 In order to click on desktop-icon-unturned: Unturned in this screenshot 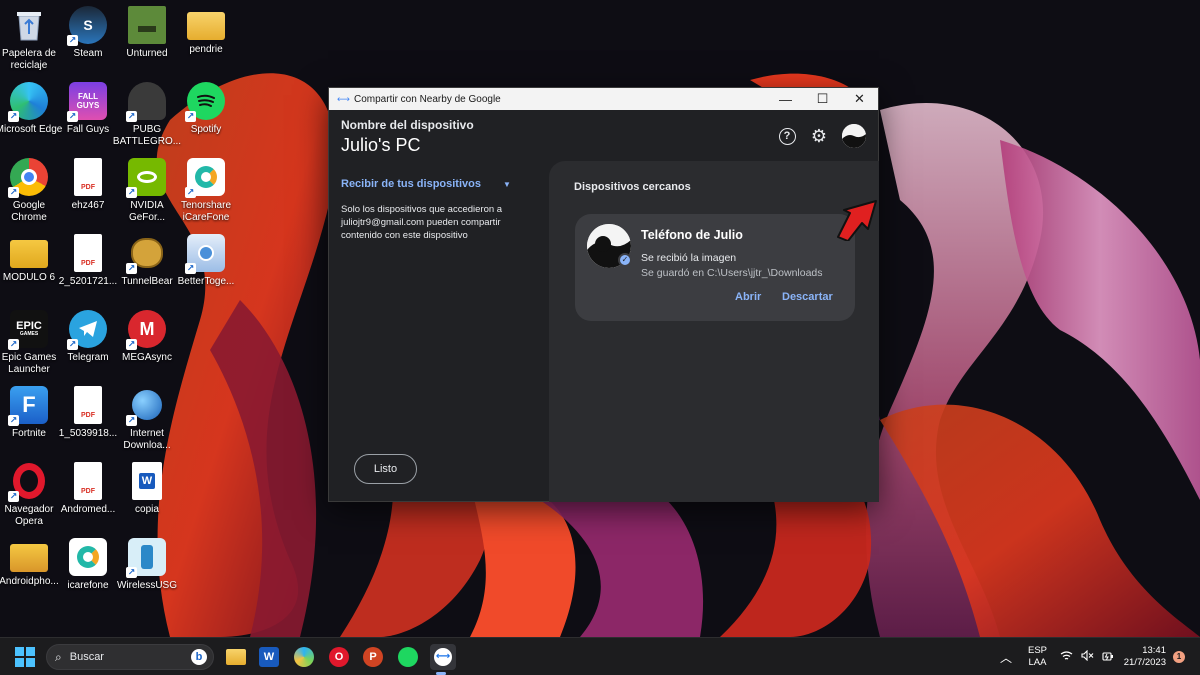, I will do `click(147, 42)`.